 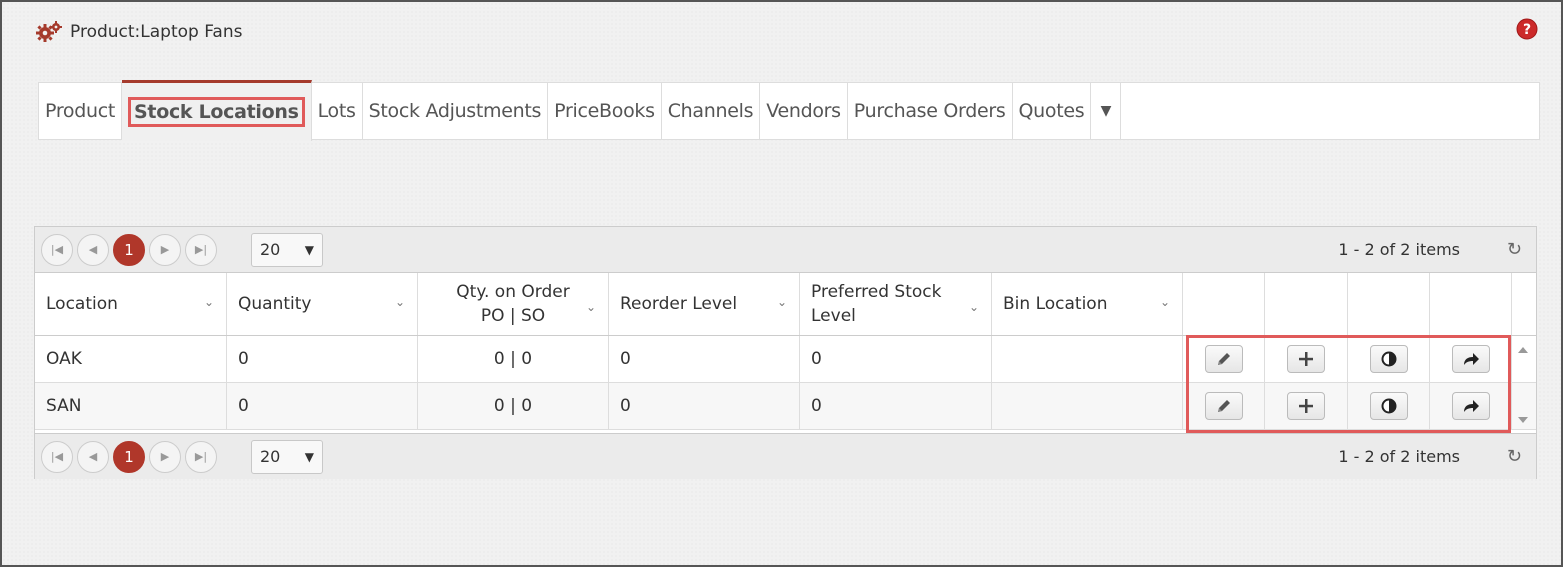 What do you see at coordinates (785, 250) in the screenshot?
I see `pager-top: |◀ ◀ 1 ▶ ▶| 20 ▼ 1 - 2 of 2 items ↻` at bounding box center [785, 250].